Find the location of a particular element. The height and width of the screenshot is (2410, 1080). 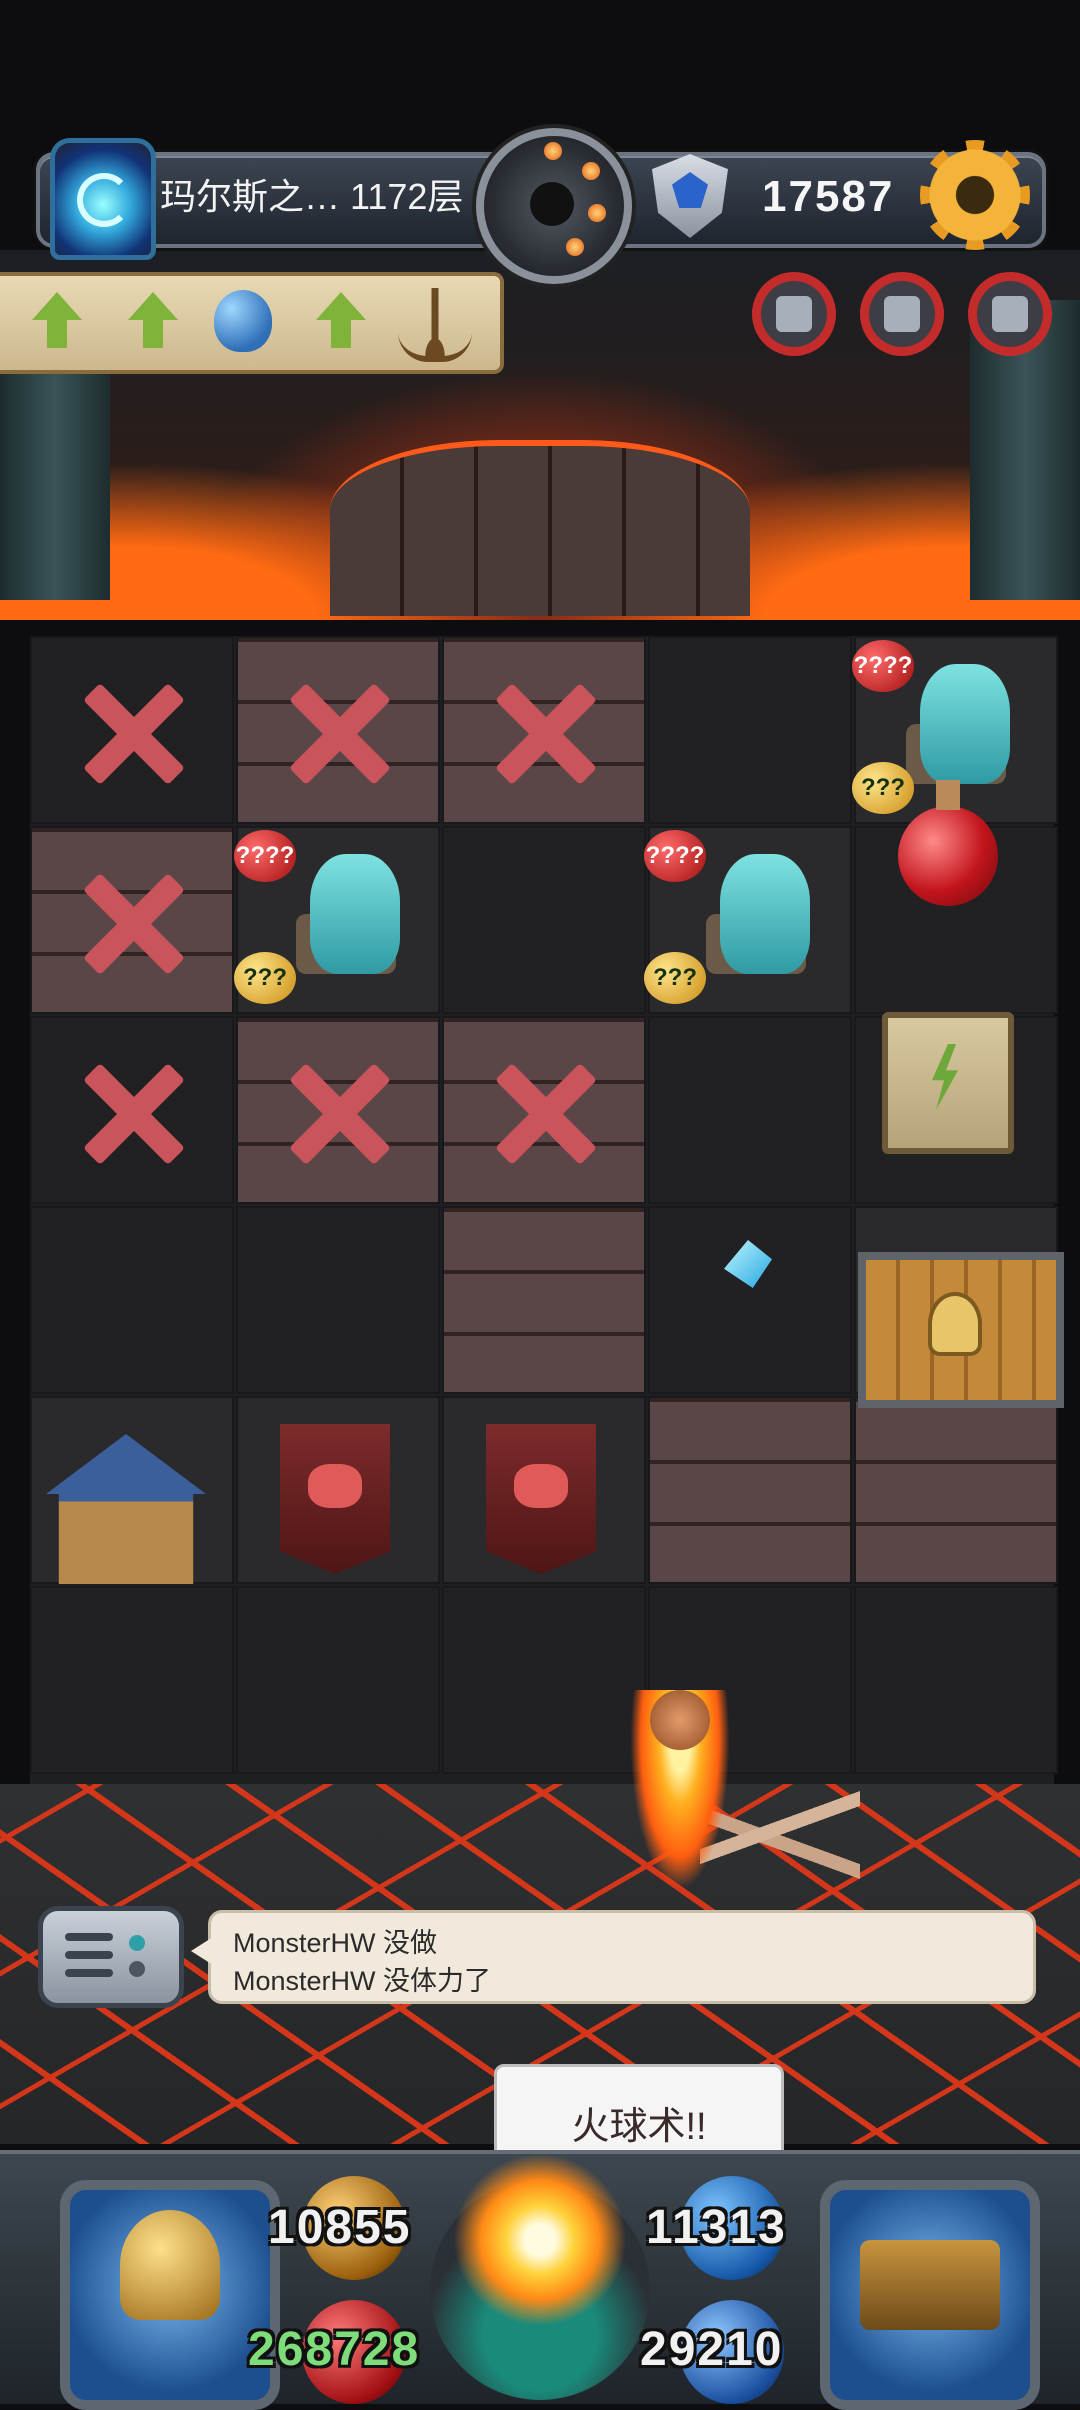

gold-count: 17587 is located at coordinates (828, 196).